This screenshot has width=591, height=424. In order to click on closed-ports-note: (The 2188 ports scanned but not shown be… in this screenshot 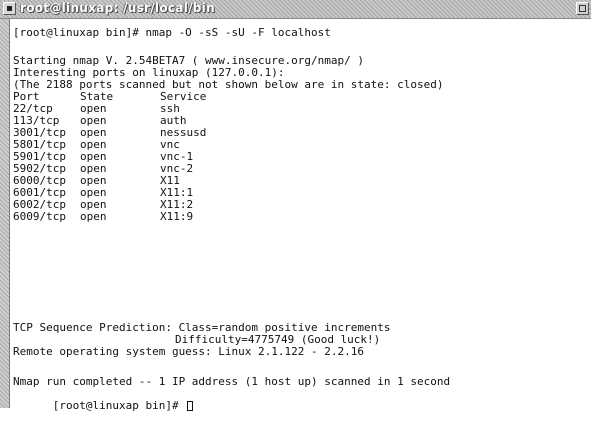, I will do `click(228, 84)`.